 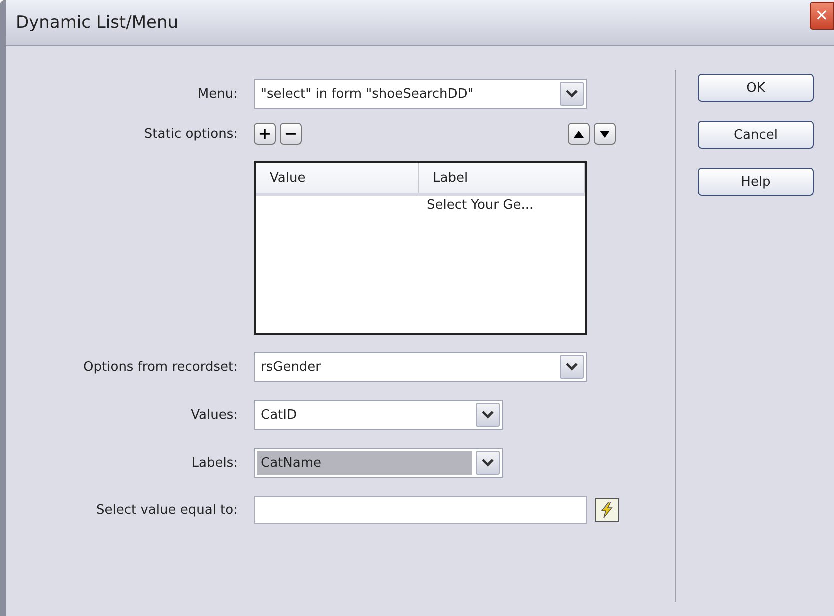 I want to click on lightning-icon, so click(x=607, y=510).